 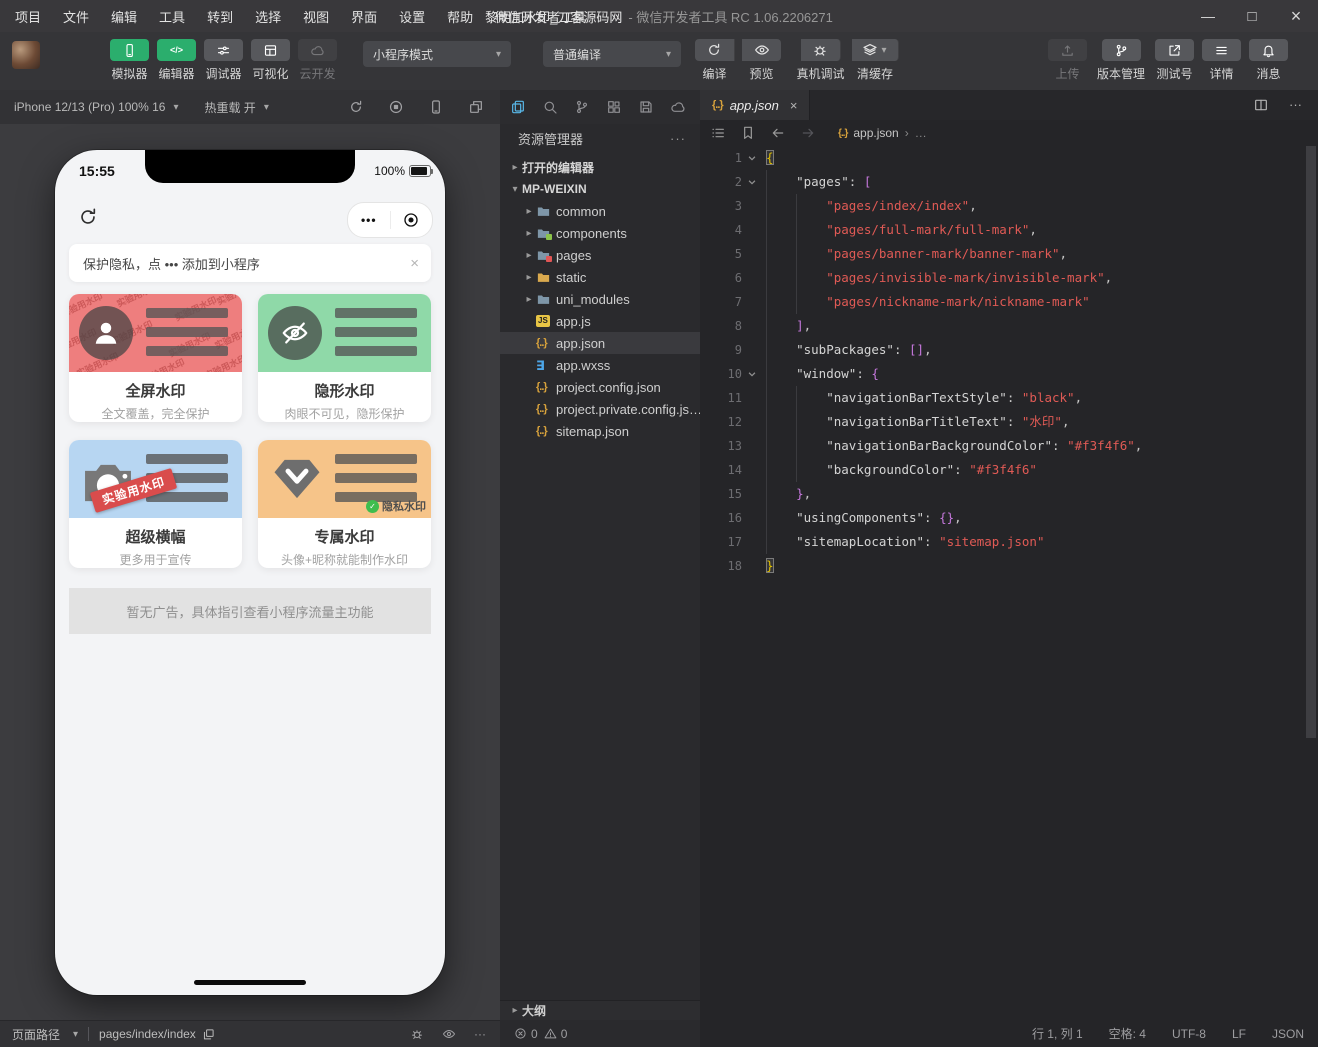 I want to click on code-line-14: 14 "backgroundColor": "#f3f4f6", so click(x=1009, y=470).